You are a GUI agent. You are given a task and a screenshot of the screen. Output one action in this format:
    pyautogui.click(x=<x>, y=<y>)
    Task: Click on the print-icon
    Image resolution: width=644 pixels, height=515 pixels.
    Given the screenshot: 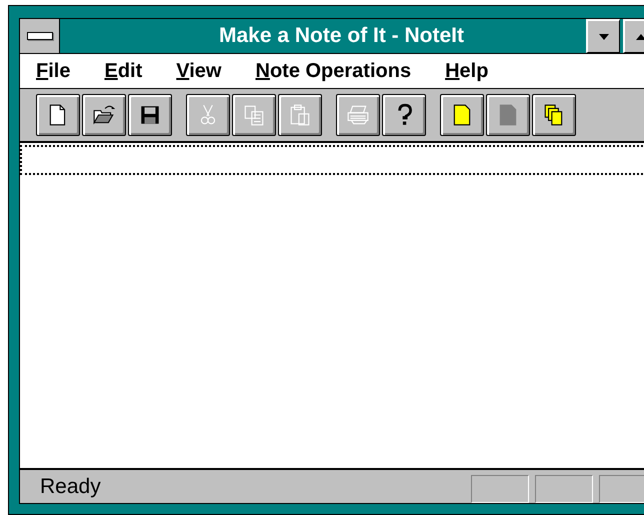 What is the action you would take?
    pyautogui.click(x=358, y=115)
    